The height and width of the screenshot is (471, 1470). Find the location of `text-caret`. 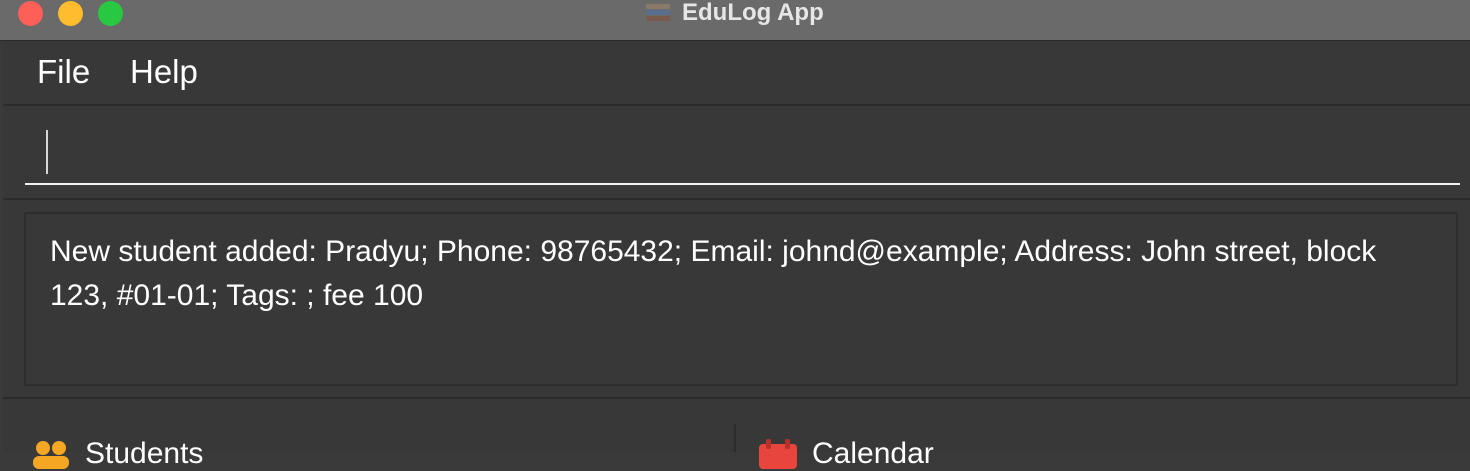

text-caret is located at coordinates (47, 152).